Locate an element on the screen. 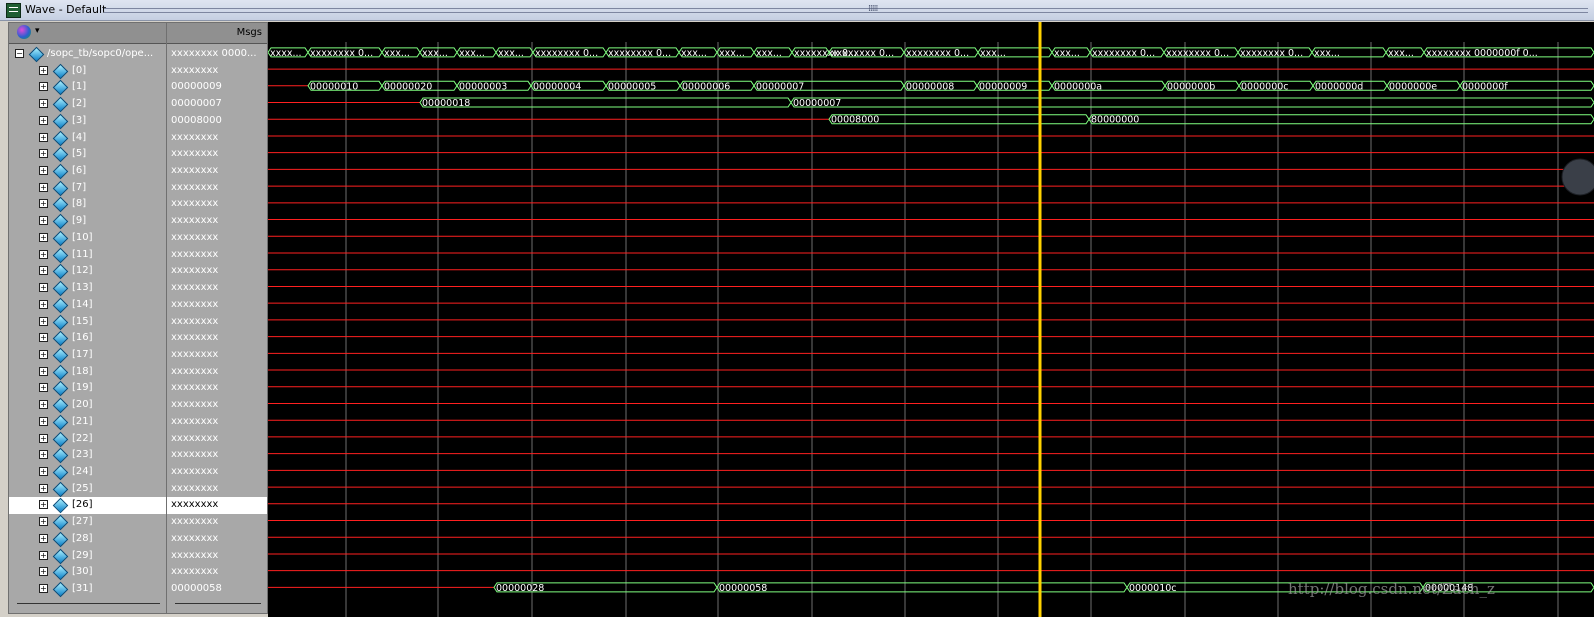 The height and width of the screenshot is (617, 1594). value-row: 00008000 is located at coordinates (217, 121).